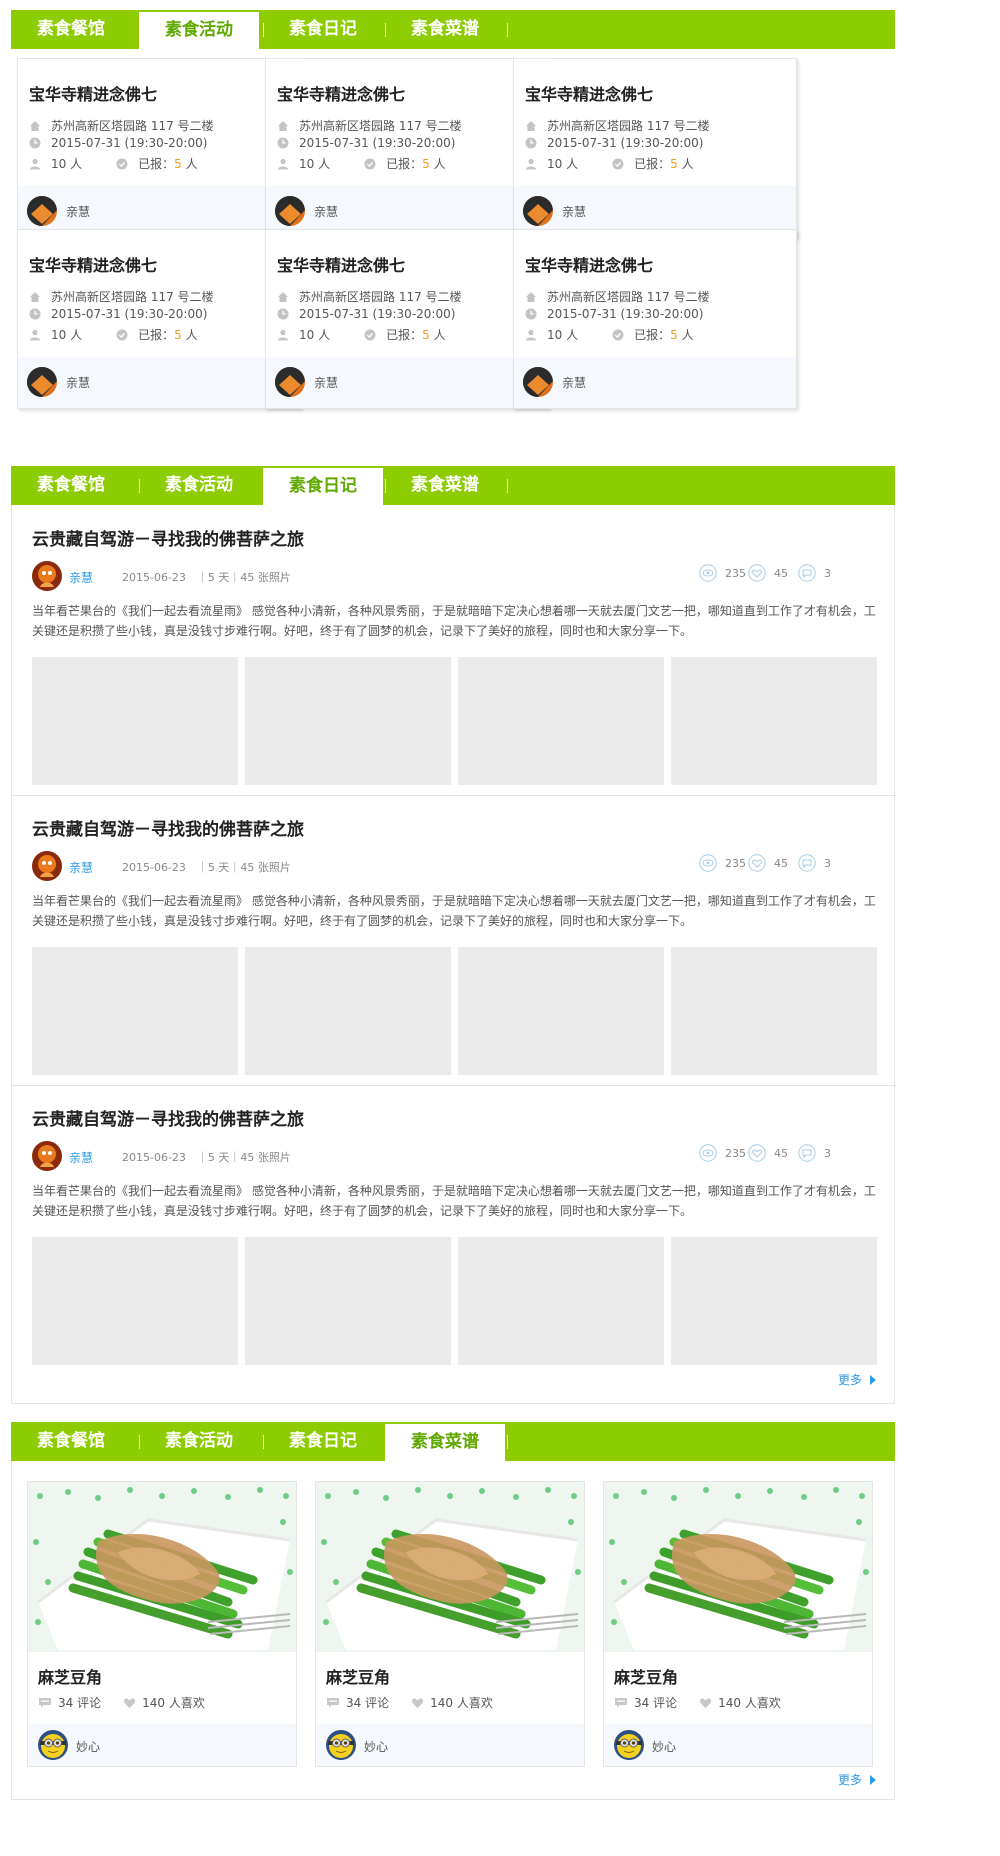 The width and height of the screenshot is (1000, 1856). I want to click on views-stat: 235, so click(722, 573).